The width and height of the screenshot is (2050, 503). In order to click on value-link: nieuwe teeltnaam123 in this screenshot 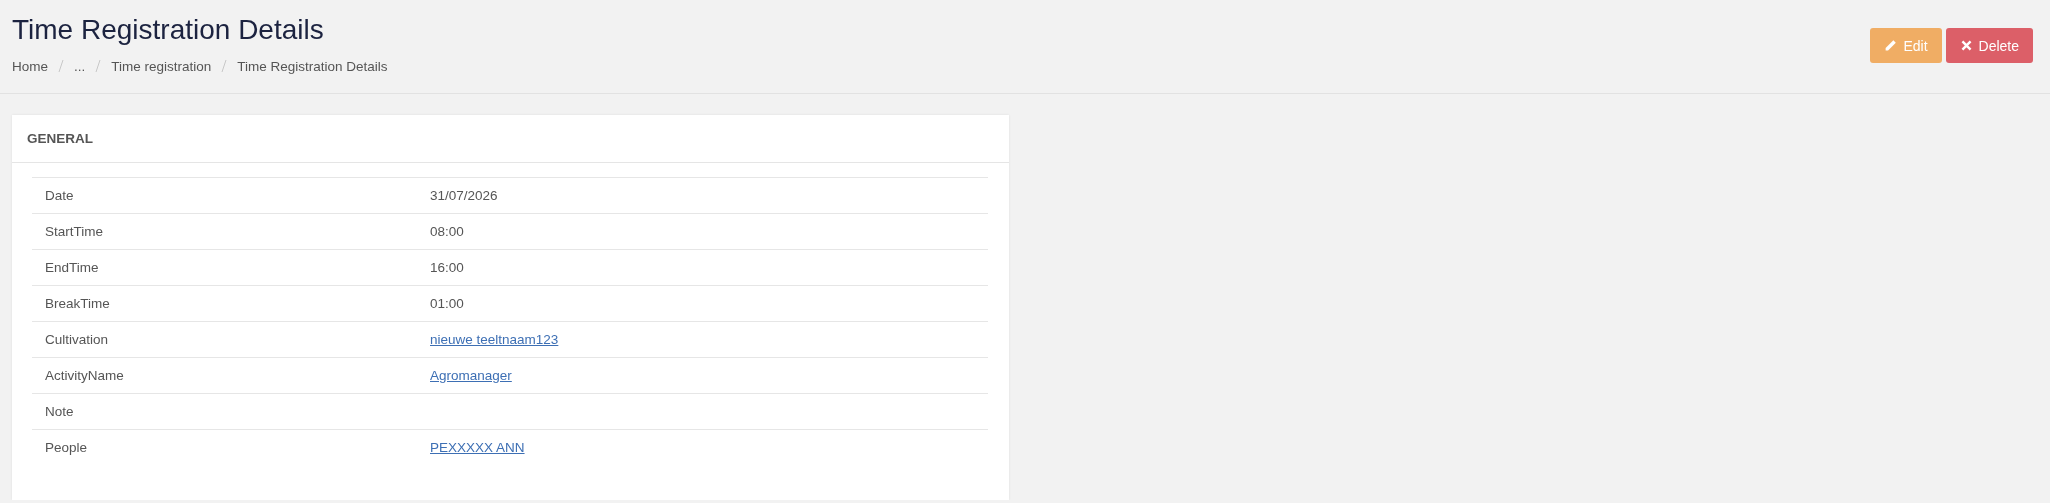, I will do `click(494, 339)`.